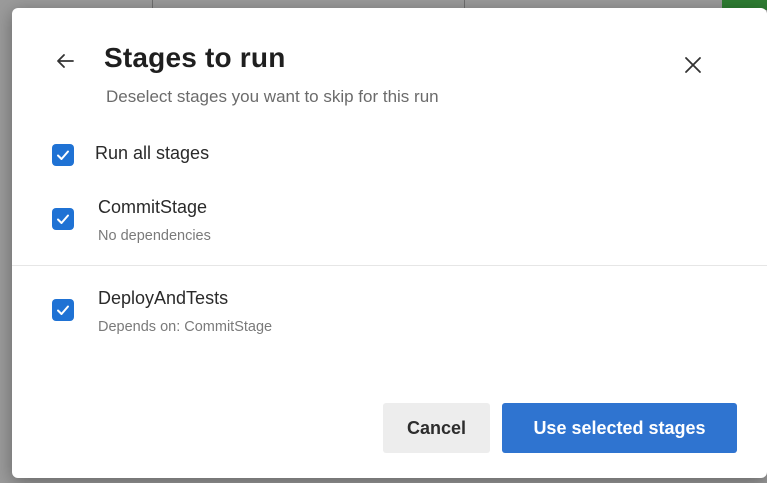 The width and height of the screenshot is (767, 483). Describe the element at coordinates (185, 327) in the screenshot. I see `stage-dependency-text: Depends on: CommitStage` at that location.